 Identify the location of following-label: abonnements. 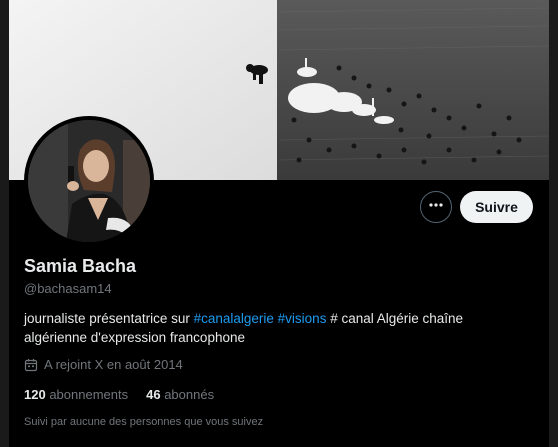
(89, 394).